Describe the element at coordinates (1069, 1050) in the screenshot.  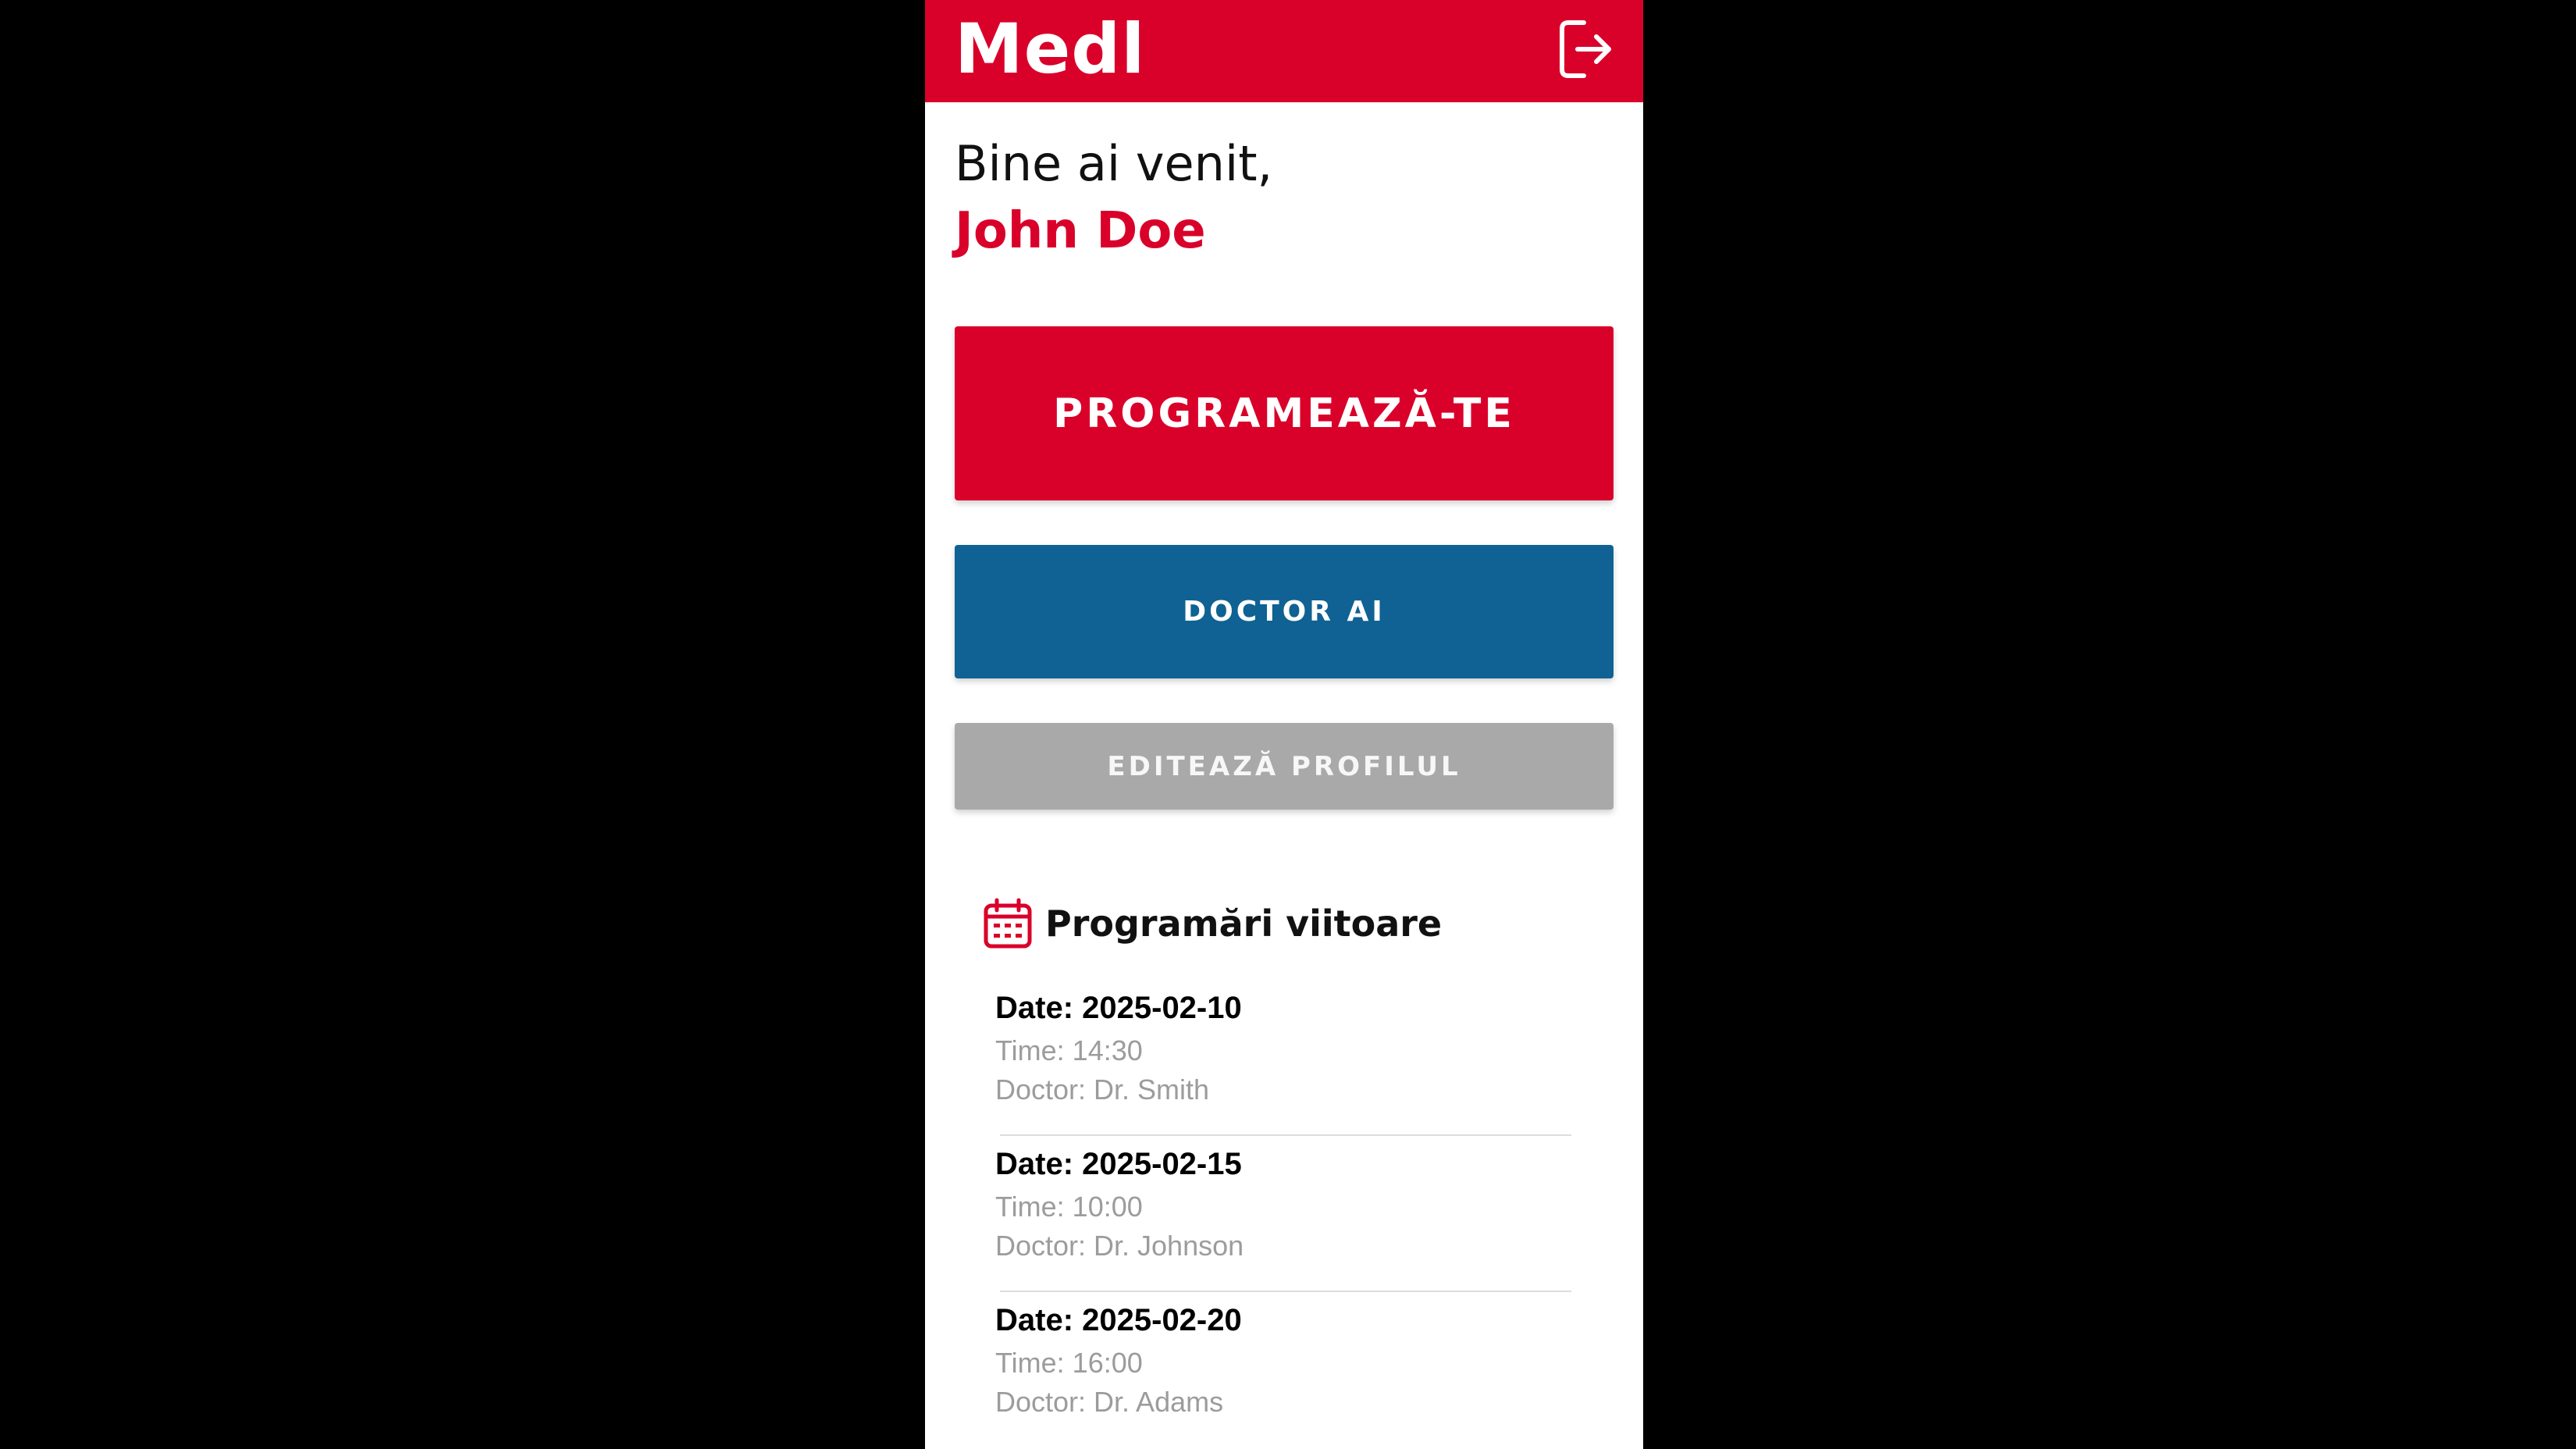
I see `appointment-time: Time: 14:30` at that location.